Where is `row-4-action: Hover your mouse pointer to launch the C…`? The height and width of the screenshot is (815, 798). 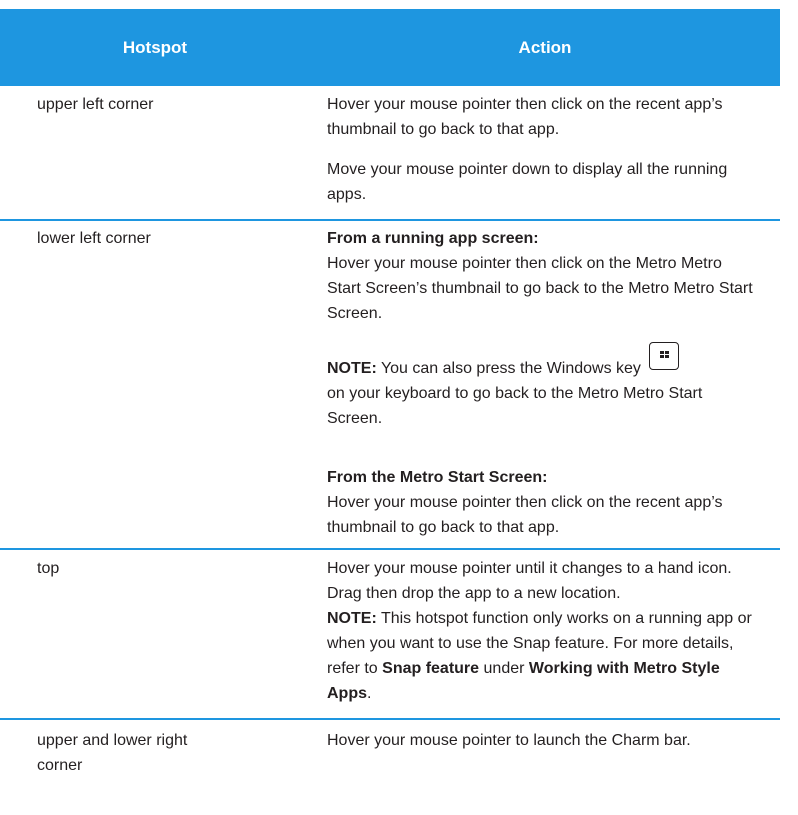
row-4-action: Hover your mouse pointer to launch the C… is located at coordinates (542, 740).